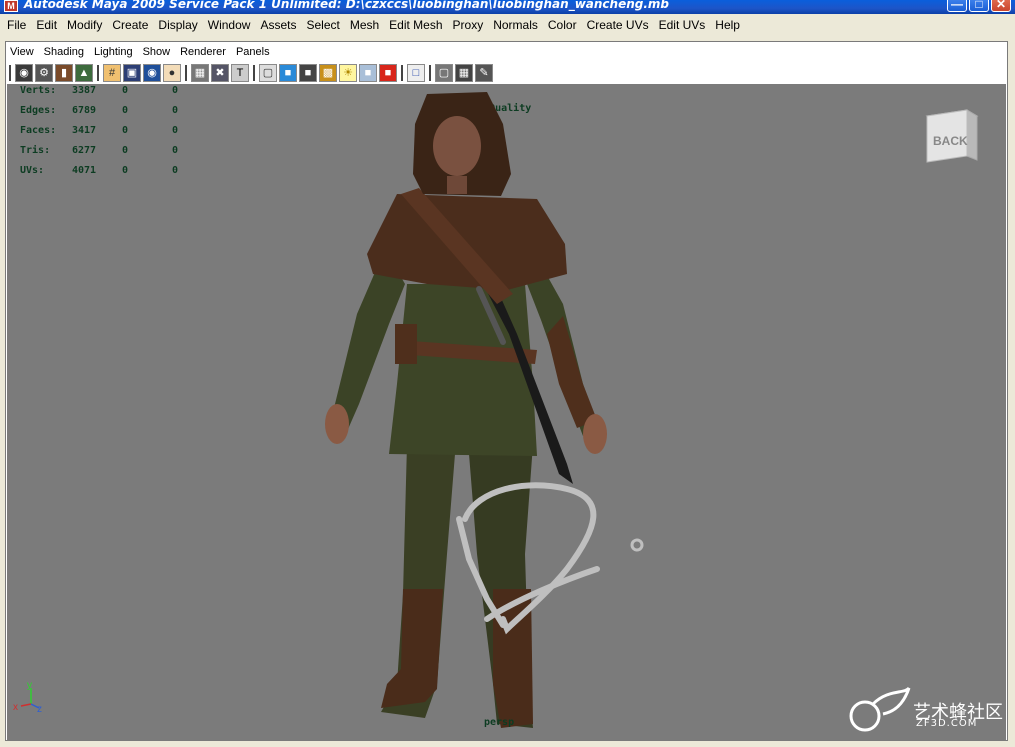 The height and width of the screenshot is (747, 1015). What do you see at coordinates (240, 73) in the screenshot?
I see `text-icon: T` at bounding box center [240, 73].